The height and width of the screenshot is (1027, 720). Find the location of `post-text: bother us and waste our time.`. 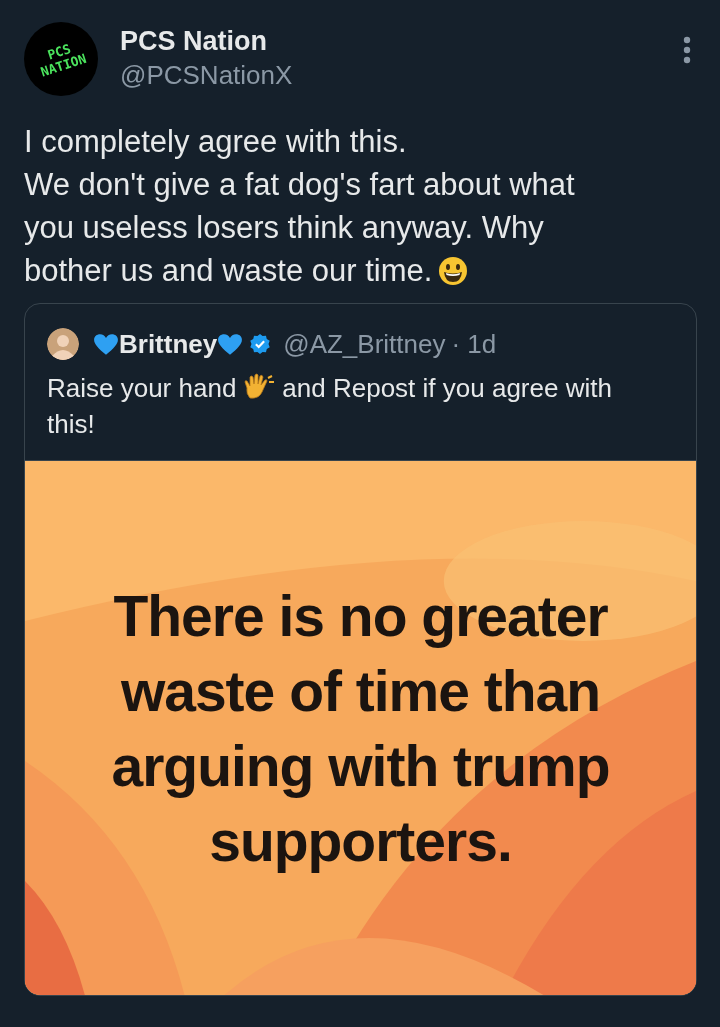

post-text: bother us and waste our time. is located at coordinates (228, 270).